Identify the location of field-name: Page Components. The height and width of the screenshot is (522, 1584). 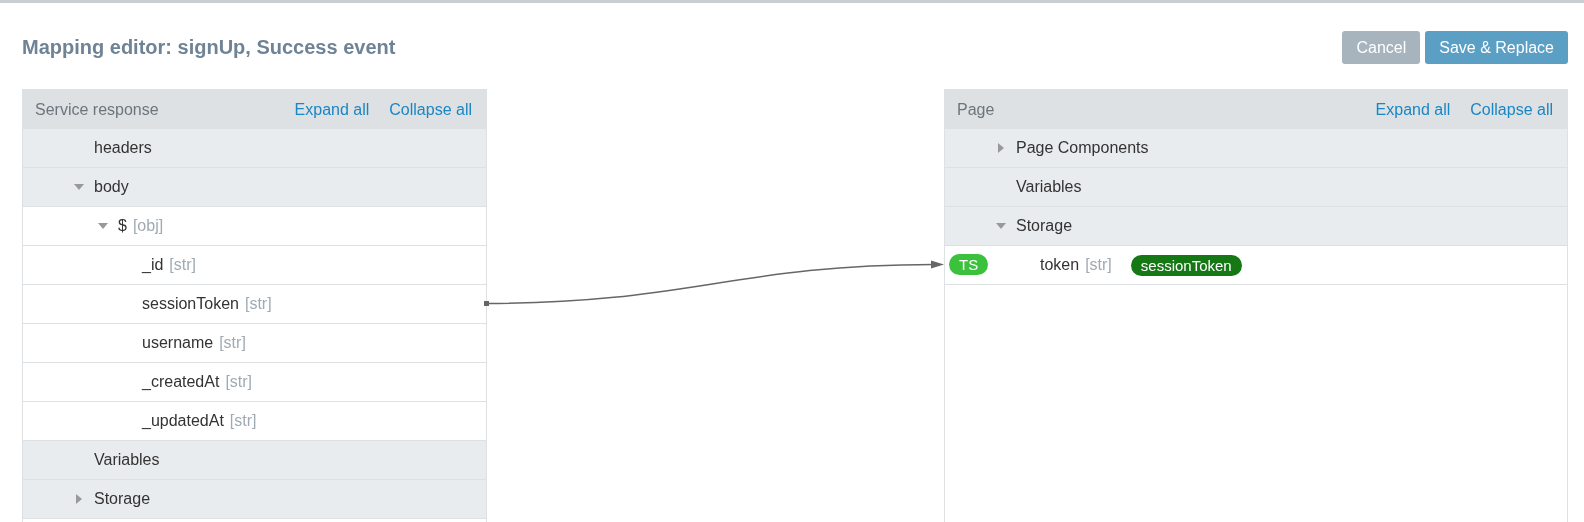
(1082, 148).